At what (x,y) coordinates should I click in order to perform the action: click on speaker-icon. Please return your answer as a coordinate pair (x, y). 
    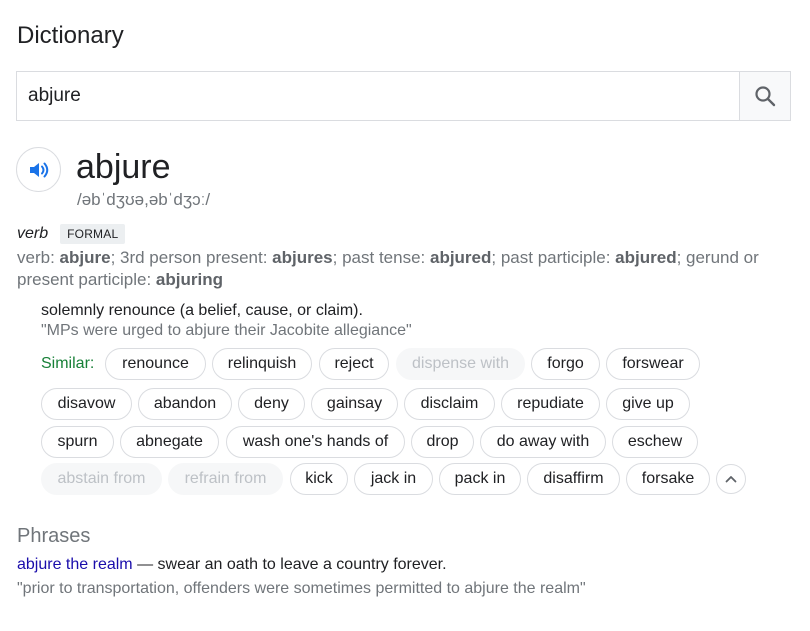
    Looking at the image, I should click on (38, 169).